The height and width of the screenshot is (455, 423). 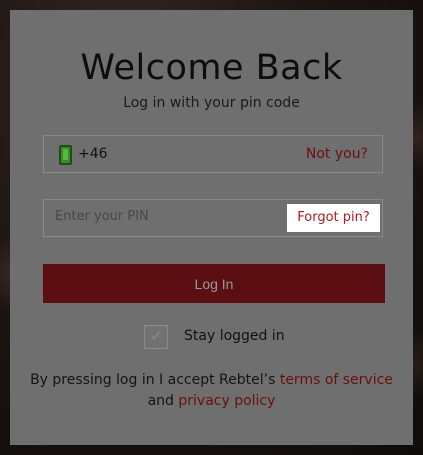 What do you see at coordinates (211, 68) in the screenshot?
I see `page-title: Welcome Back` at bounding box center [211, 68].